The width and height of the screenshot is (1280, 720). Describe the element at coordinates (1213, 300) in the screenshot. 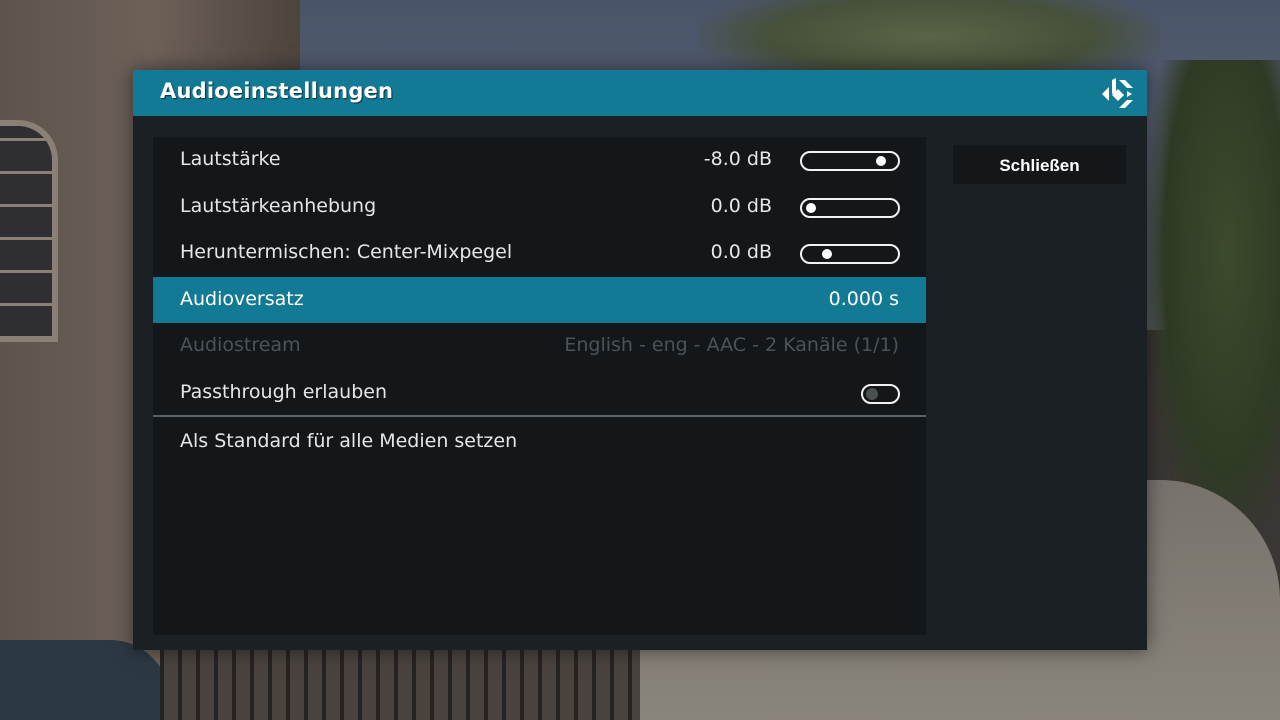

I see `background-tree` at that location.